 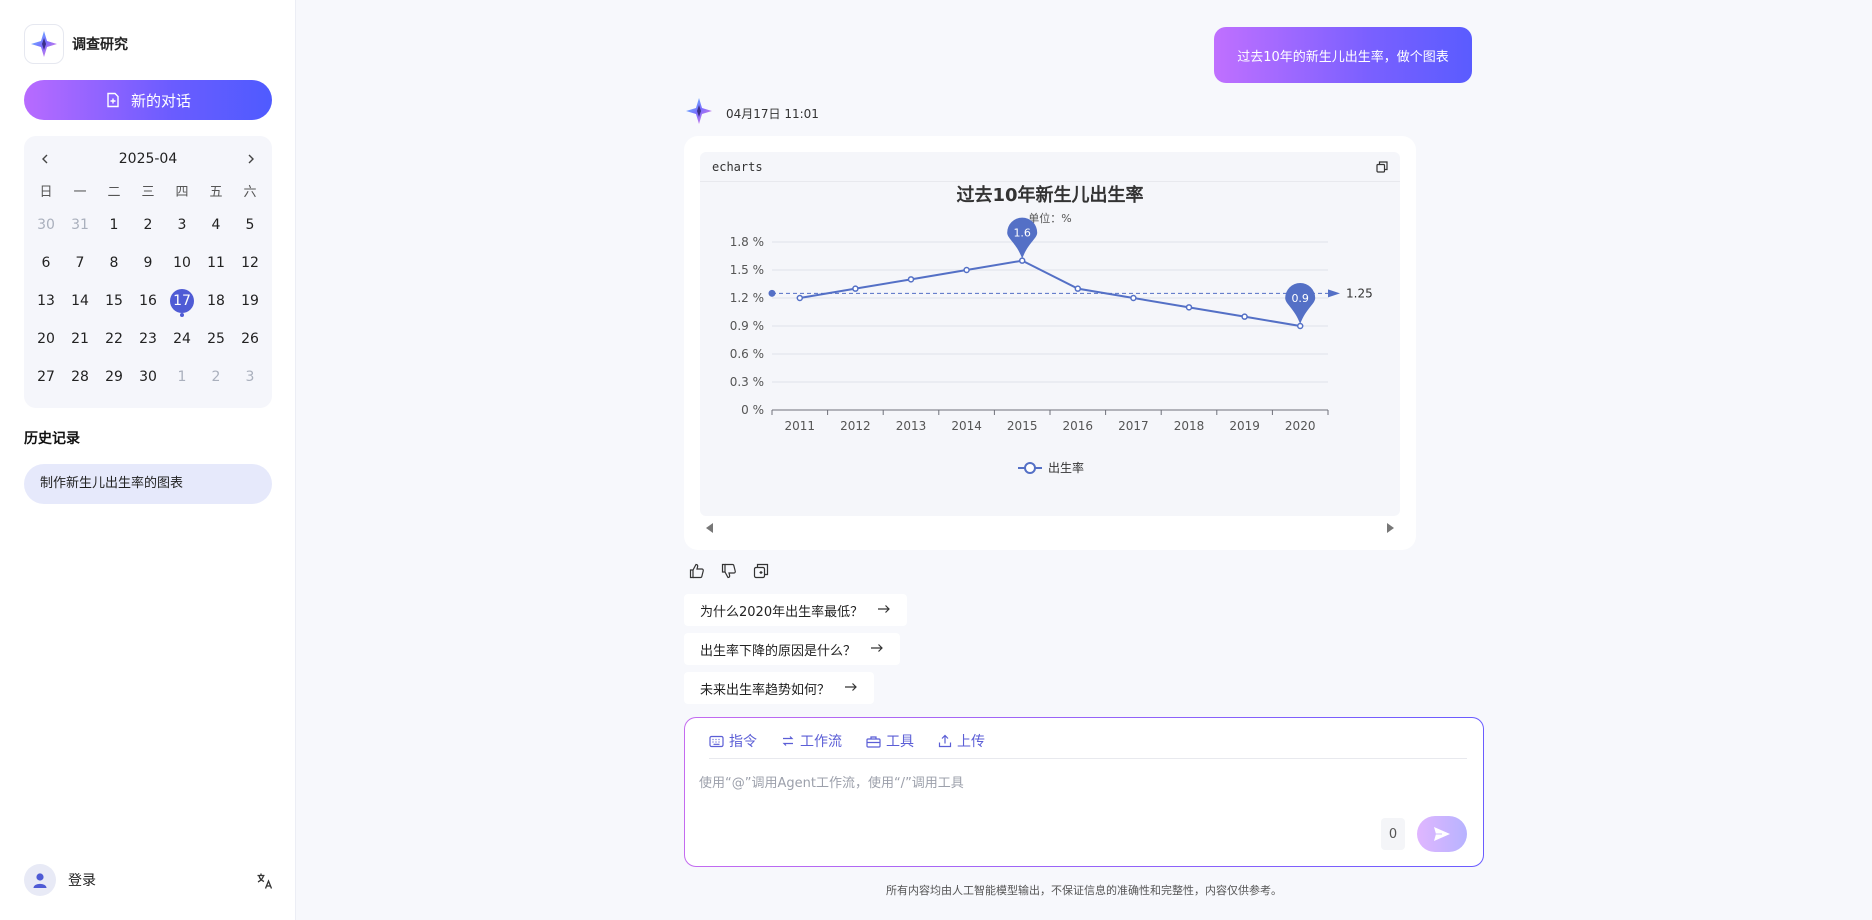 What do you see at coordinates (76, 44) in the screenshot?
I see `brand: 调查研究` at bounding box center [76, 44].